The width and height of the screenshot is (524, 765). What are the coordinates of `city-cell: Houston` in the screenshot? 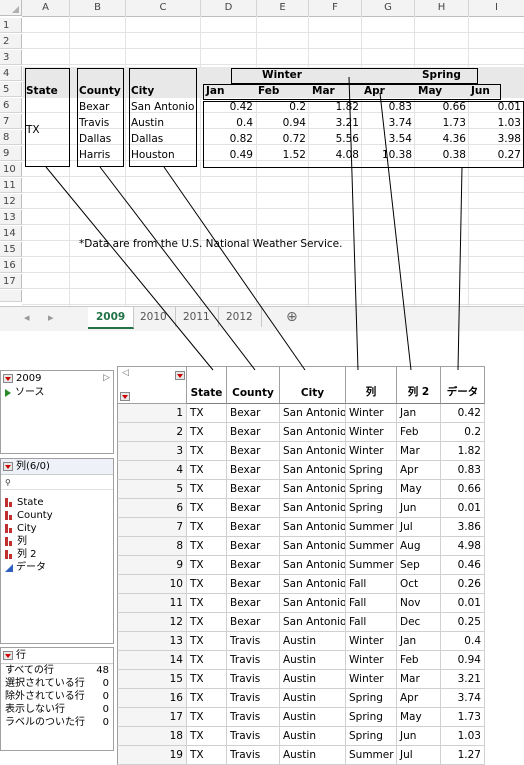 It's located at (153, 155).